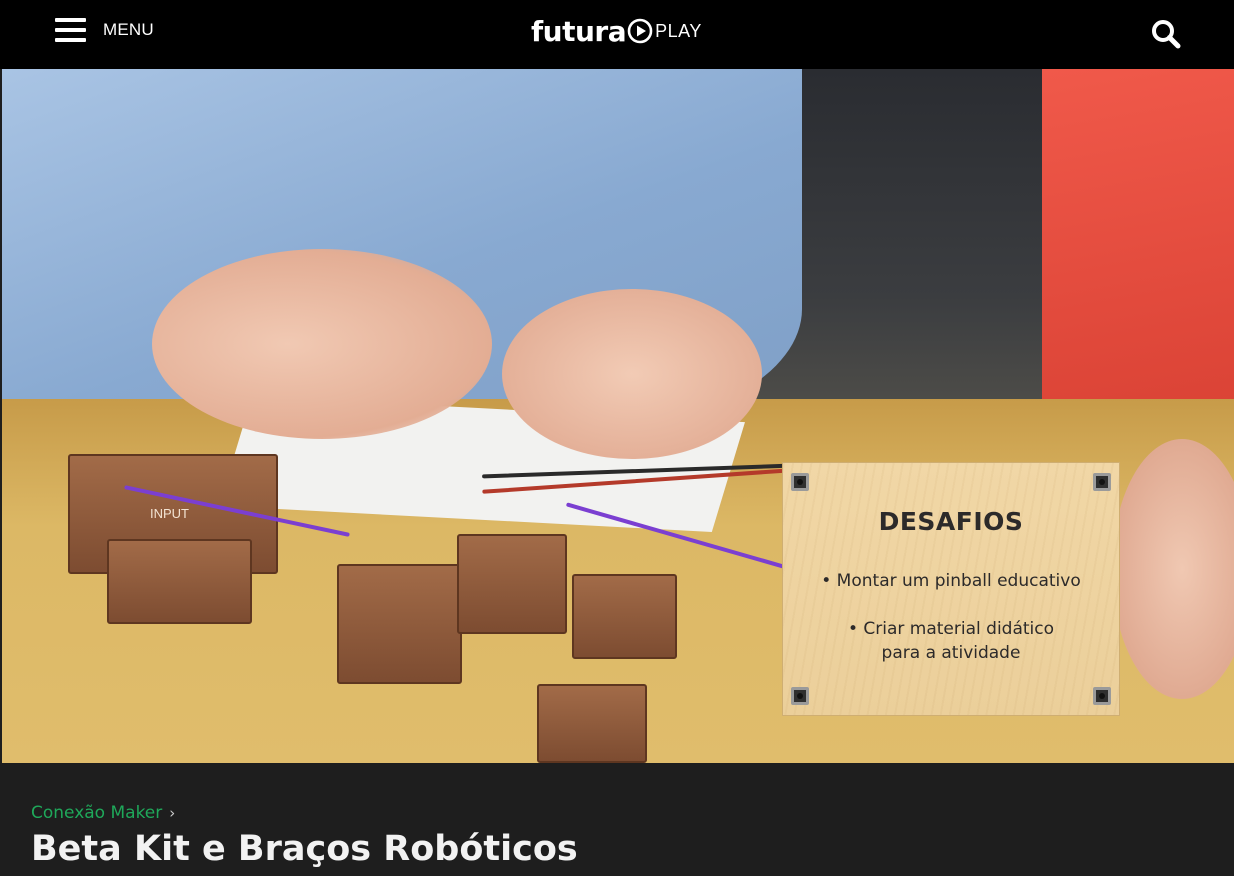 The image size is (1234, 876). What do you see at coordinates (640, 31) in the screenshot?
I see `play-circle-icon` at bounding box center [640, 31].